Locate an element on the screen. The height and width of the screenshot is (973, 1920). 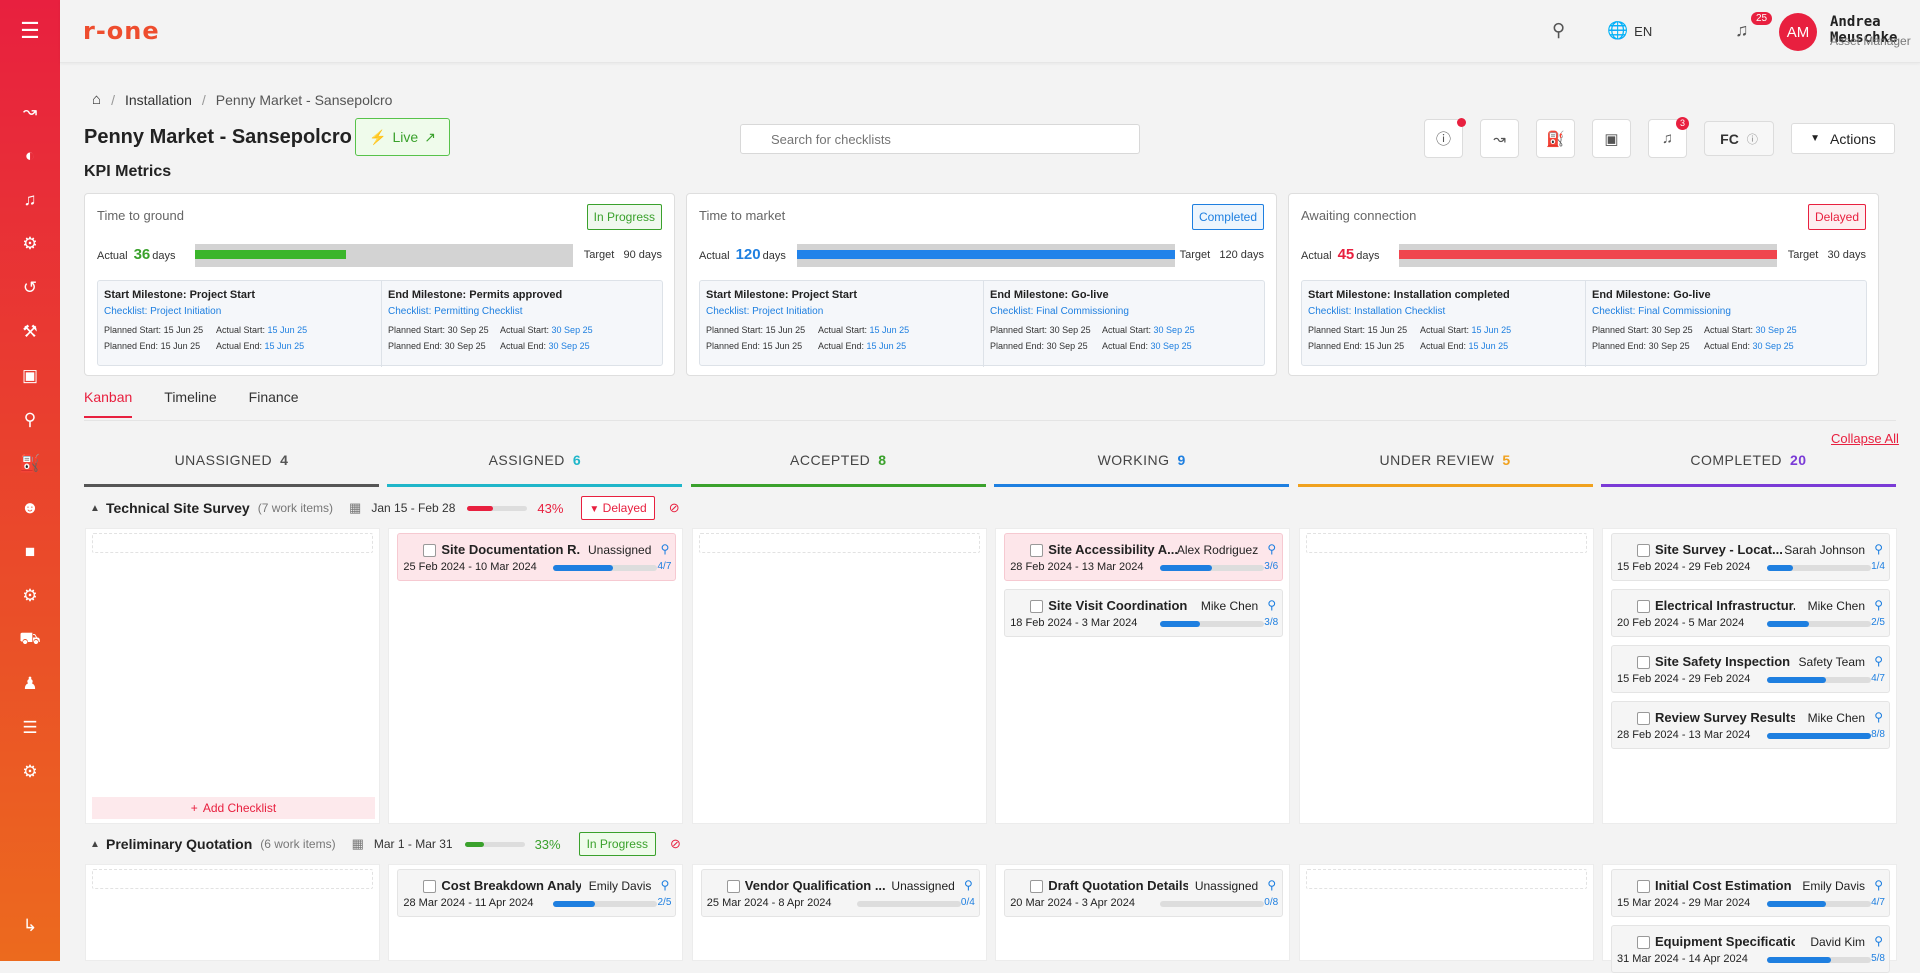
avatar: AM is located at coordinates (1798, 32).